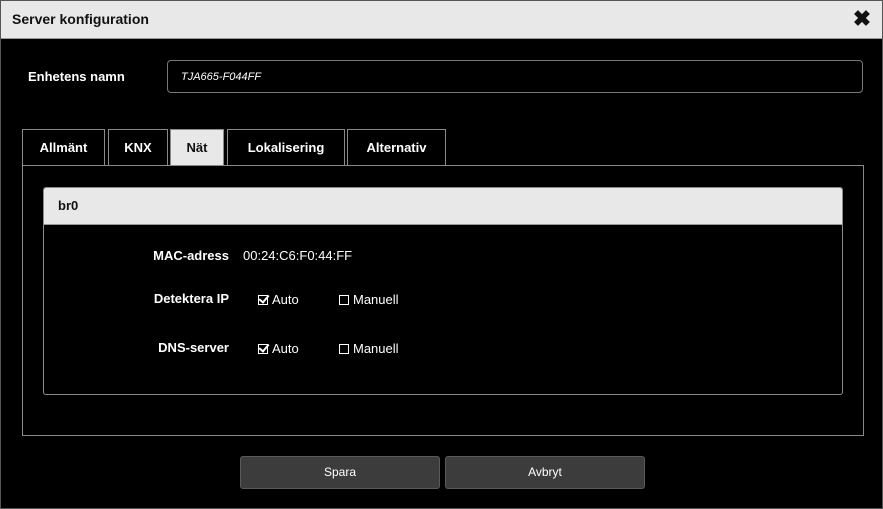 This screenshot has height=509, width=883. I want to click on dns-manual-option: Manuell, so click(369, 348).